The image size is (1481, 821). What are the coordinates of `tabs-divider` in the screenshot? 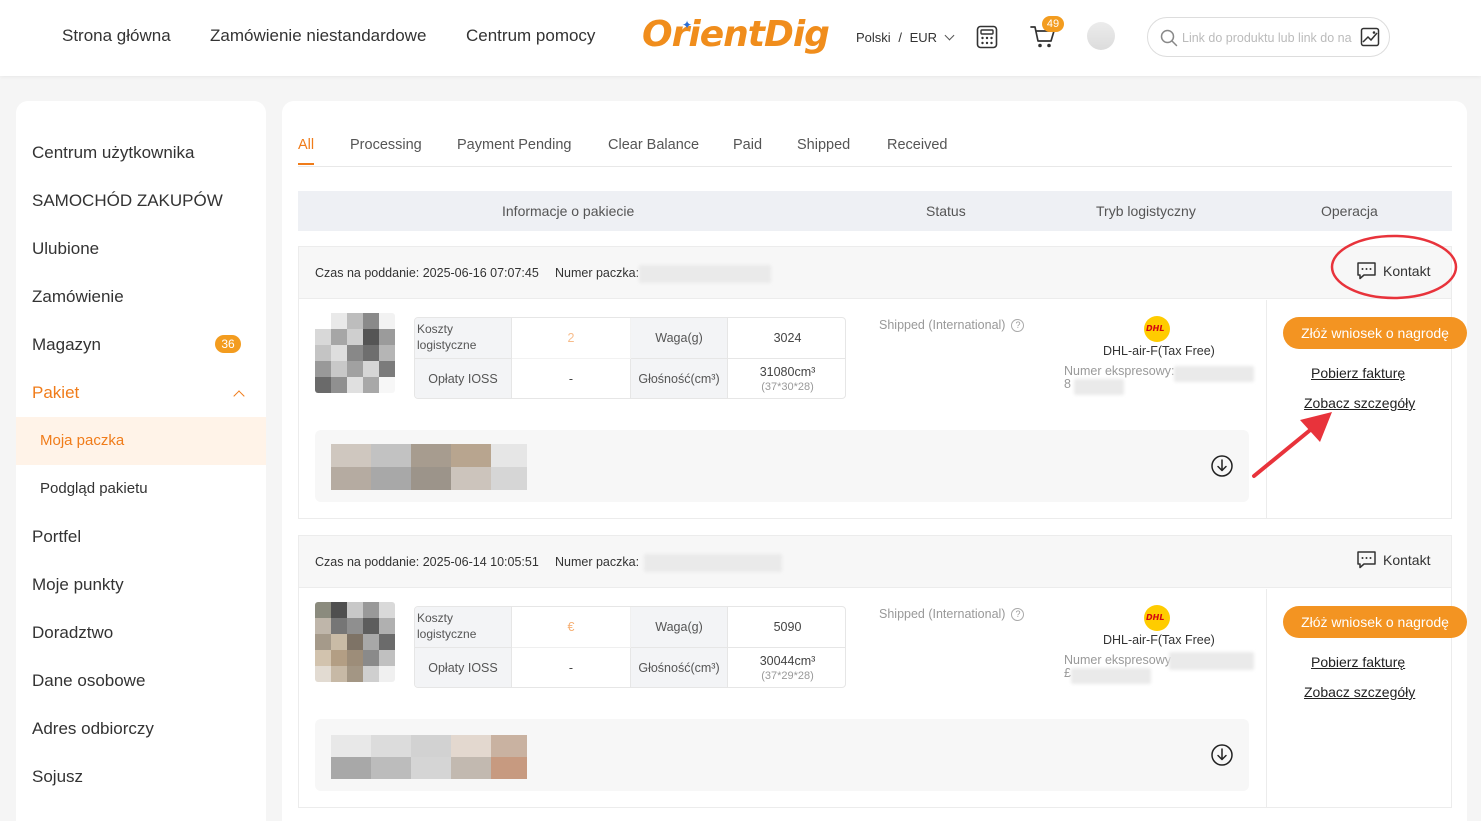 It's located at (875, 166).